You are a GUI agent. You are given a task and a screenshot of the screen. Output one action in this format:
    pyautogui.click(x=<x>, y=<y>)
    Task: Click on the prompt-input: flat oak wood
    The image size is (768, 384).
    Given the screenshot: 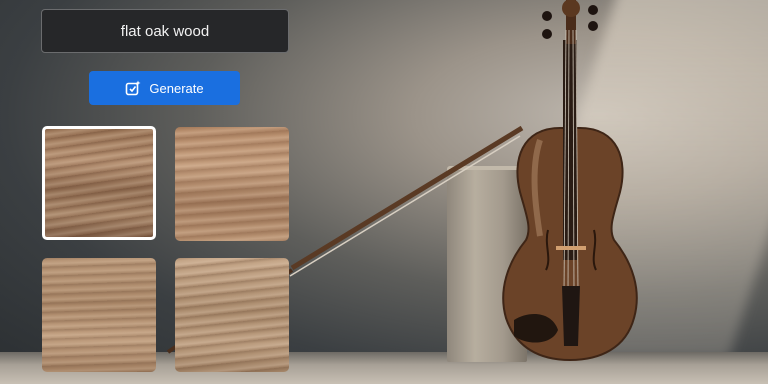 What is the action you would take?
    pyautogui.click(x=165, y=31)
    